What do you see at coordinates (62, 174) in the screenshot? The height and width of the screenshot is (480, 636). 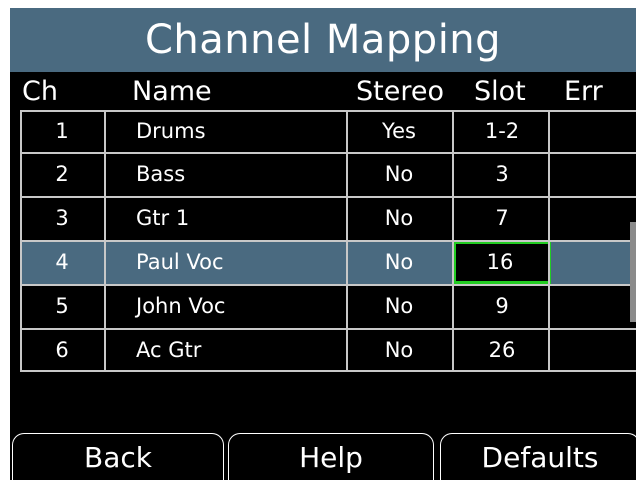 I see `cell-ch: 2` at bounding box center [62, 174].